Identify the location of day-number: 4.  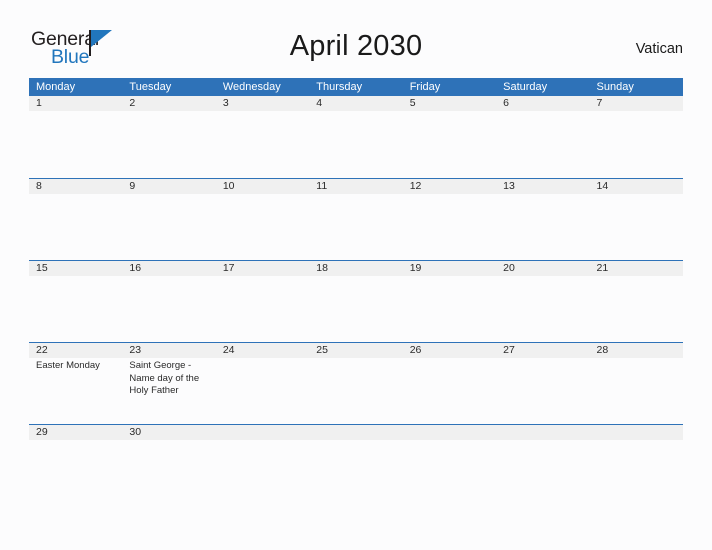
(355, 103).